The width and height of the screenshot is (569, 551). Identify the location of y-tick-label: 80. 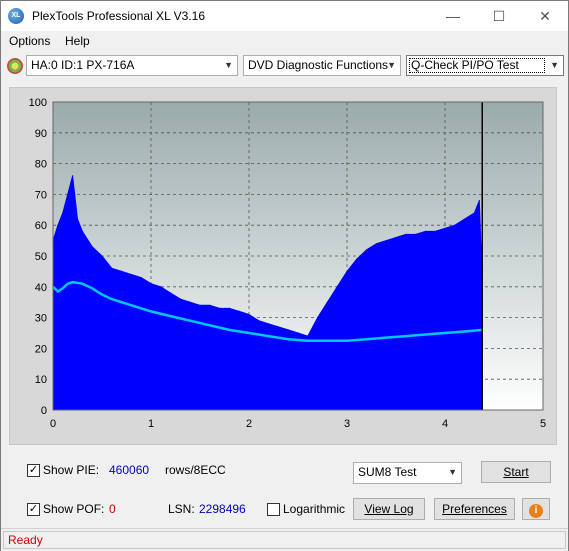
(41, 165).